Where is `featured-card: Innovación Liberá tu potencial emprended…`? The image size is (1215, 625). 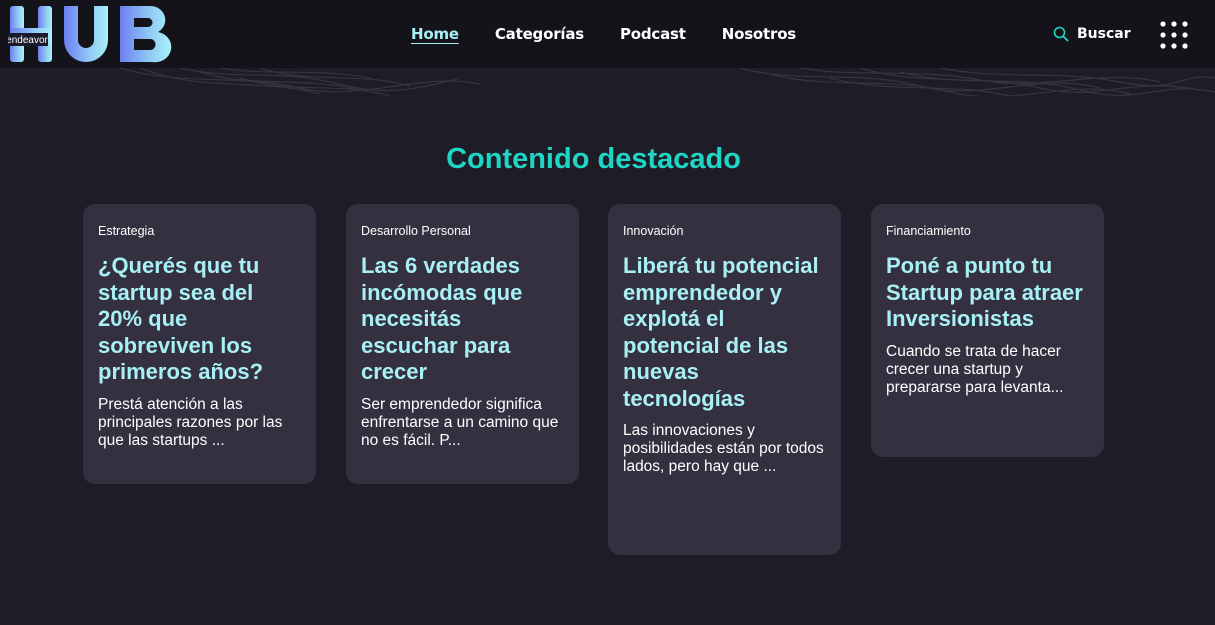
featured-card: Innovación Liberá tu potencial emprended… is located at coordinates (724, 379).